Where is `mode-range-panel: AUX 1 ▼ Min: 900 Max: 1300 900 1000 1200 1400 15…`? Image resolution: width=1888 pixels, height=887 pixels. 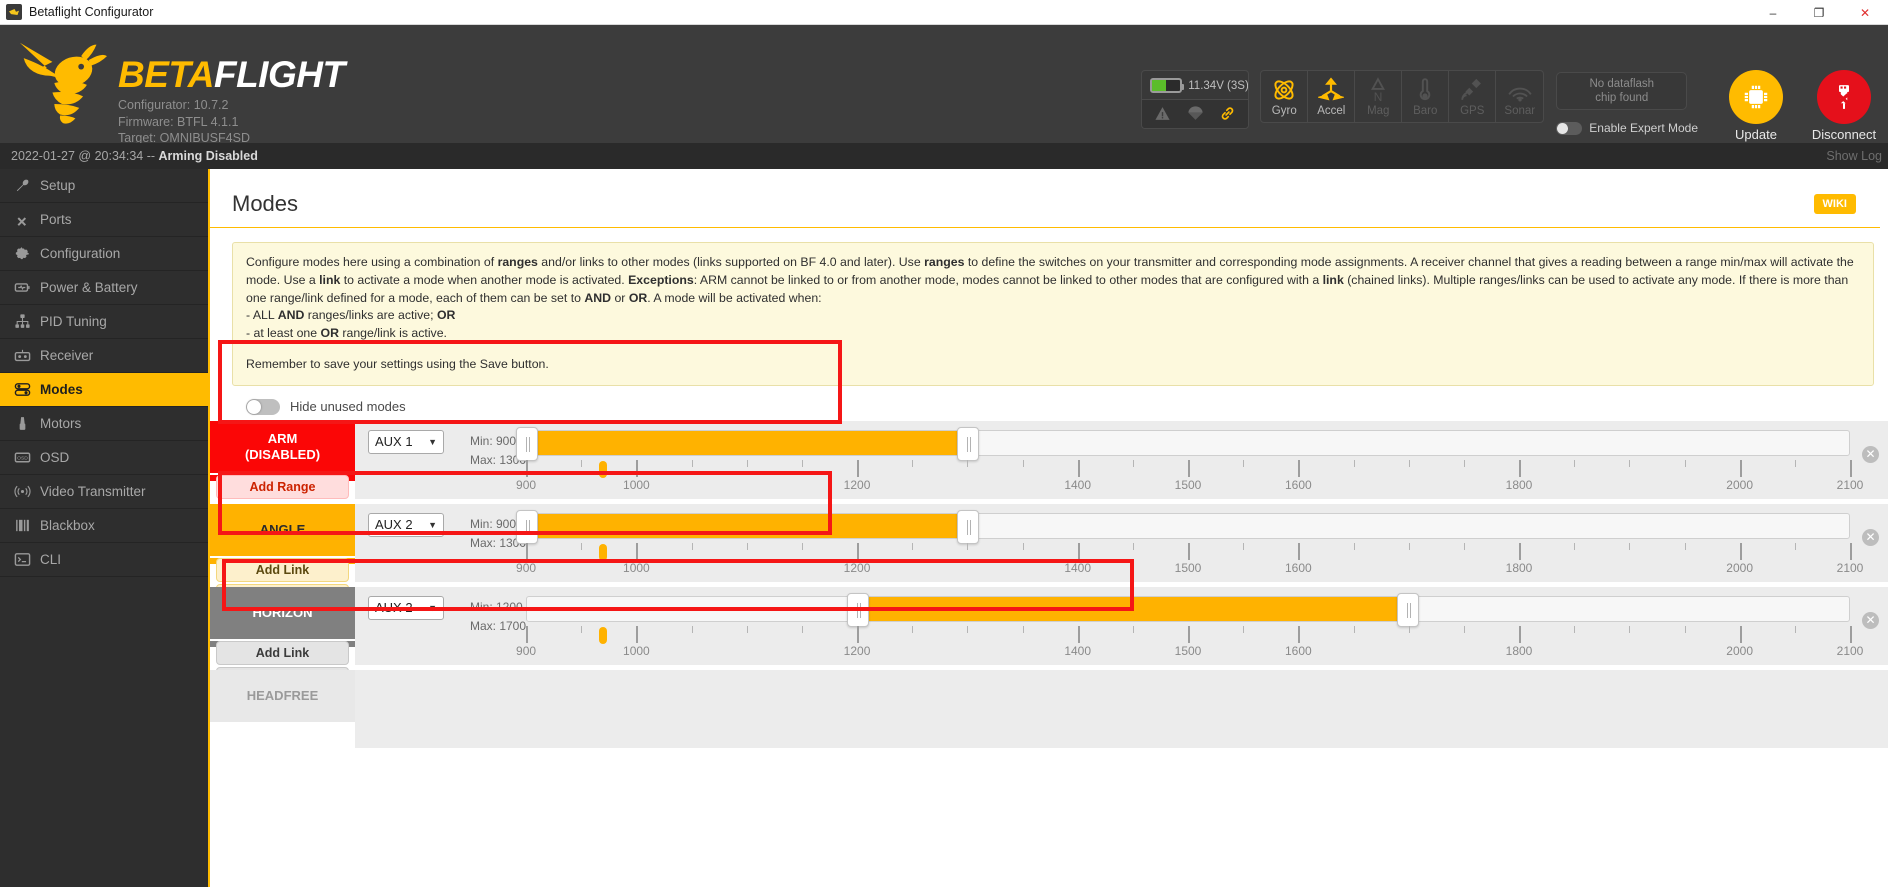 mode-range-panel: AUX 1 ▼ Min: 900 Max: 1300 900 1000 1200 1400 15… is located at coordinates (1121, 459).